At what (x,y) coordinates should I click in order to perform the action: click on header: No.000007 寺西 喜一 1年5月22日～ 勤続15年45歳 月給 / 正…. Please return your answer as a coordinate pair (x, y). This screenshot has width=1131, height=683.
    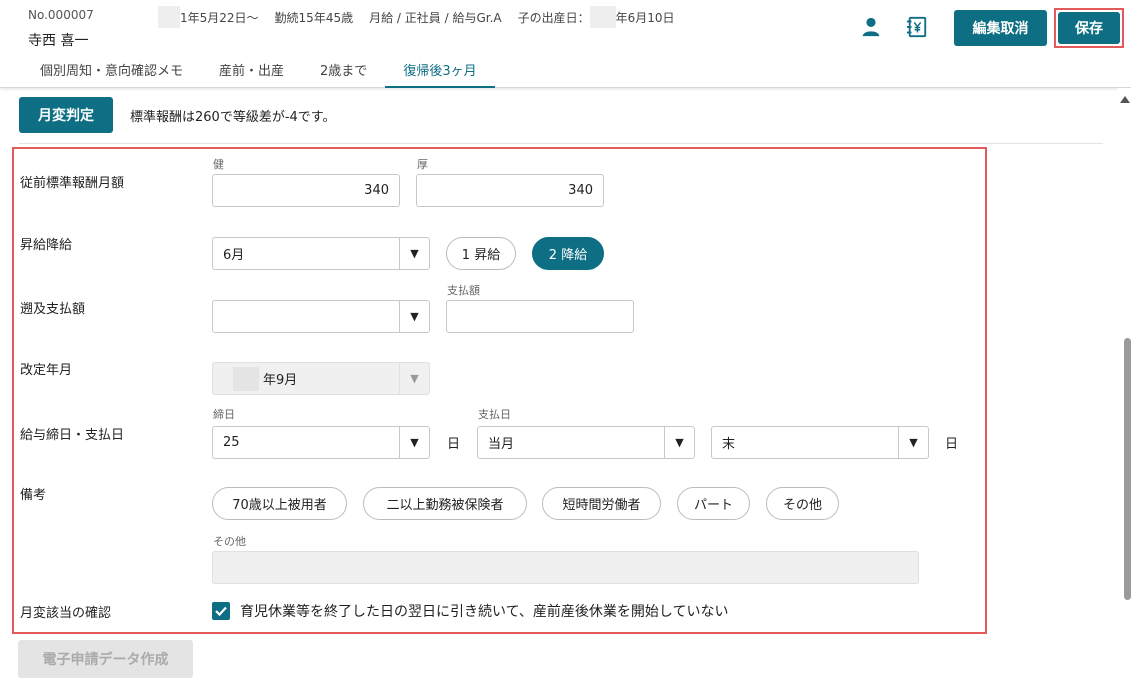
    Looking at the image, I should click on (565, 44).